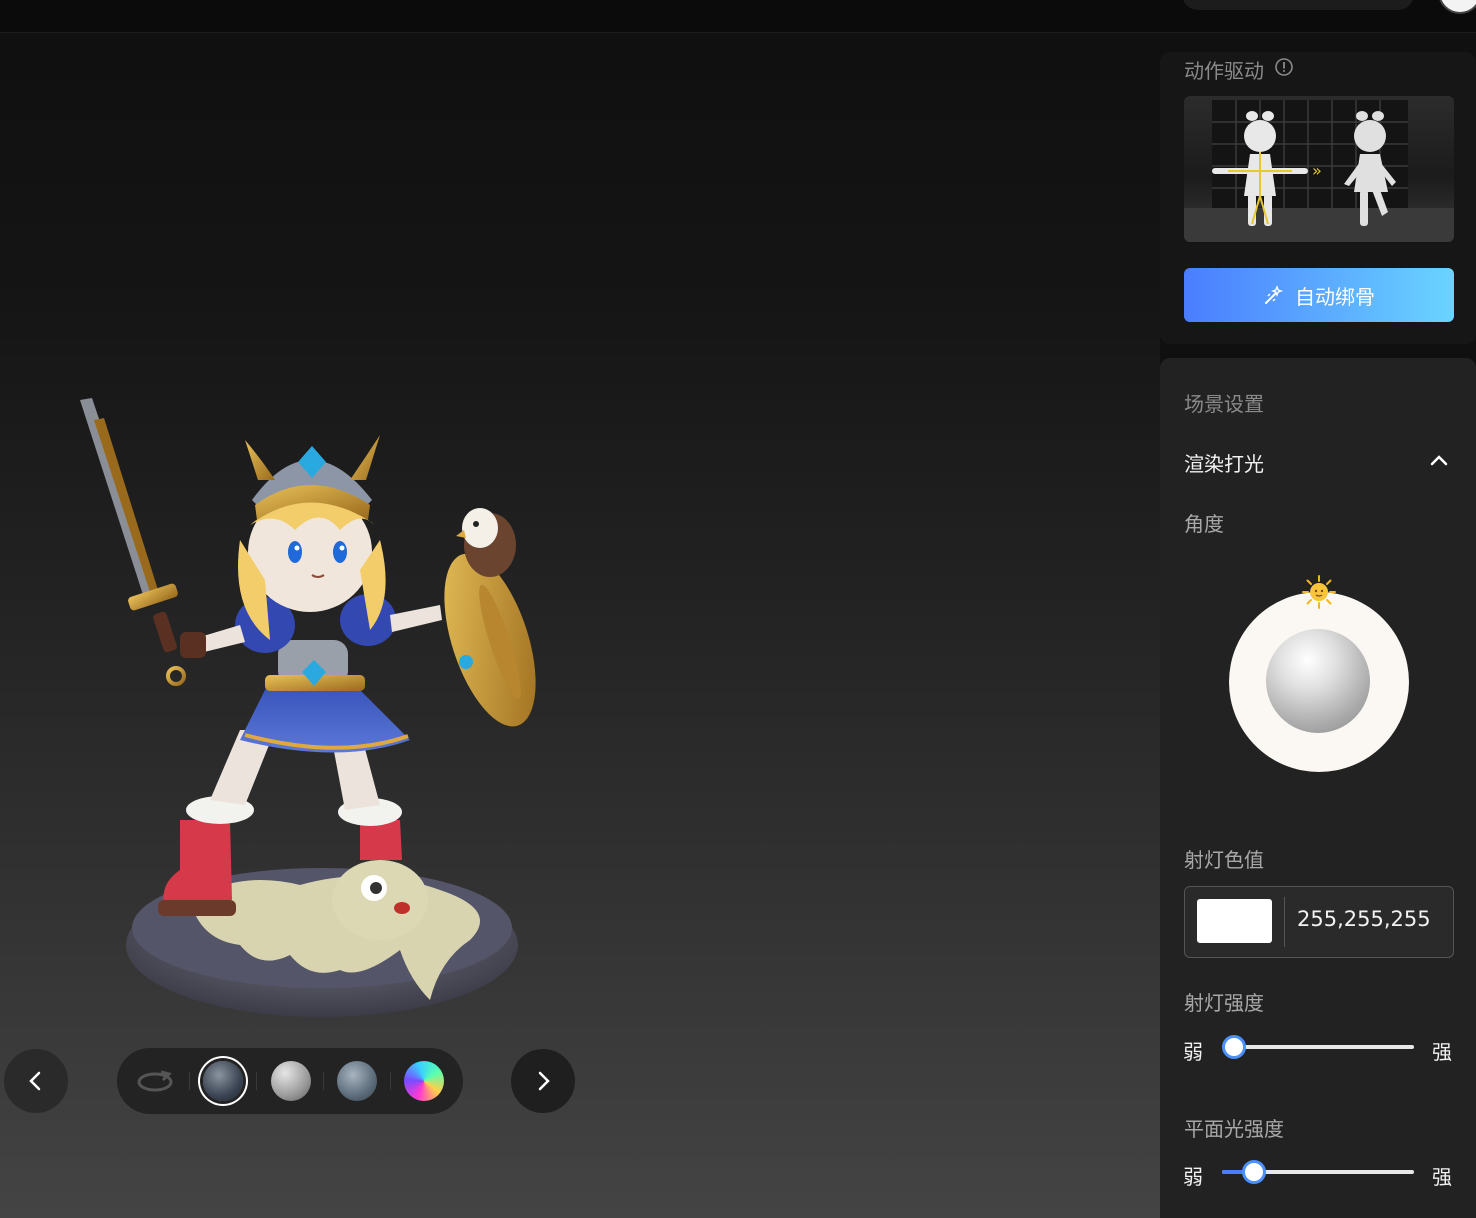 This screenshot has width=1476, height=1218. I want to click on auto-rig-button: 自动绑骨, so click(1319, 295).